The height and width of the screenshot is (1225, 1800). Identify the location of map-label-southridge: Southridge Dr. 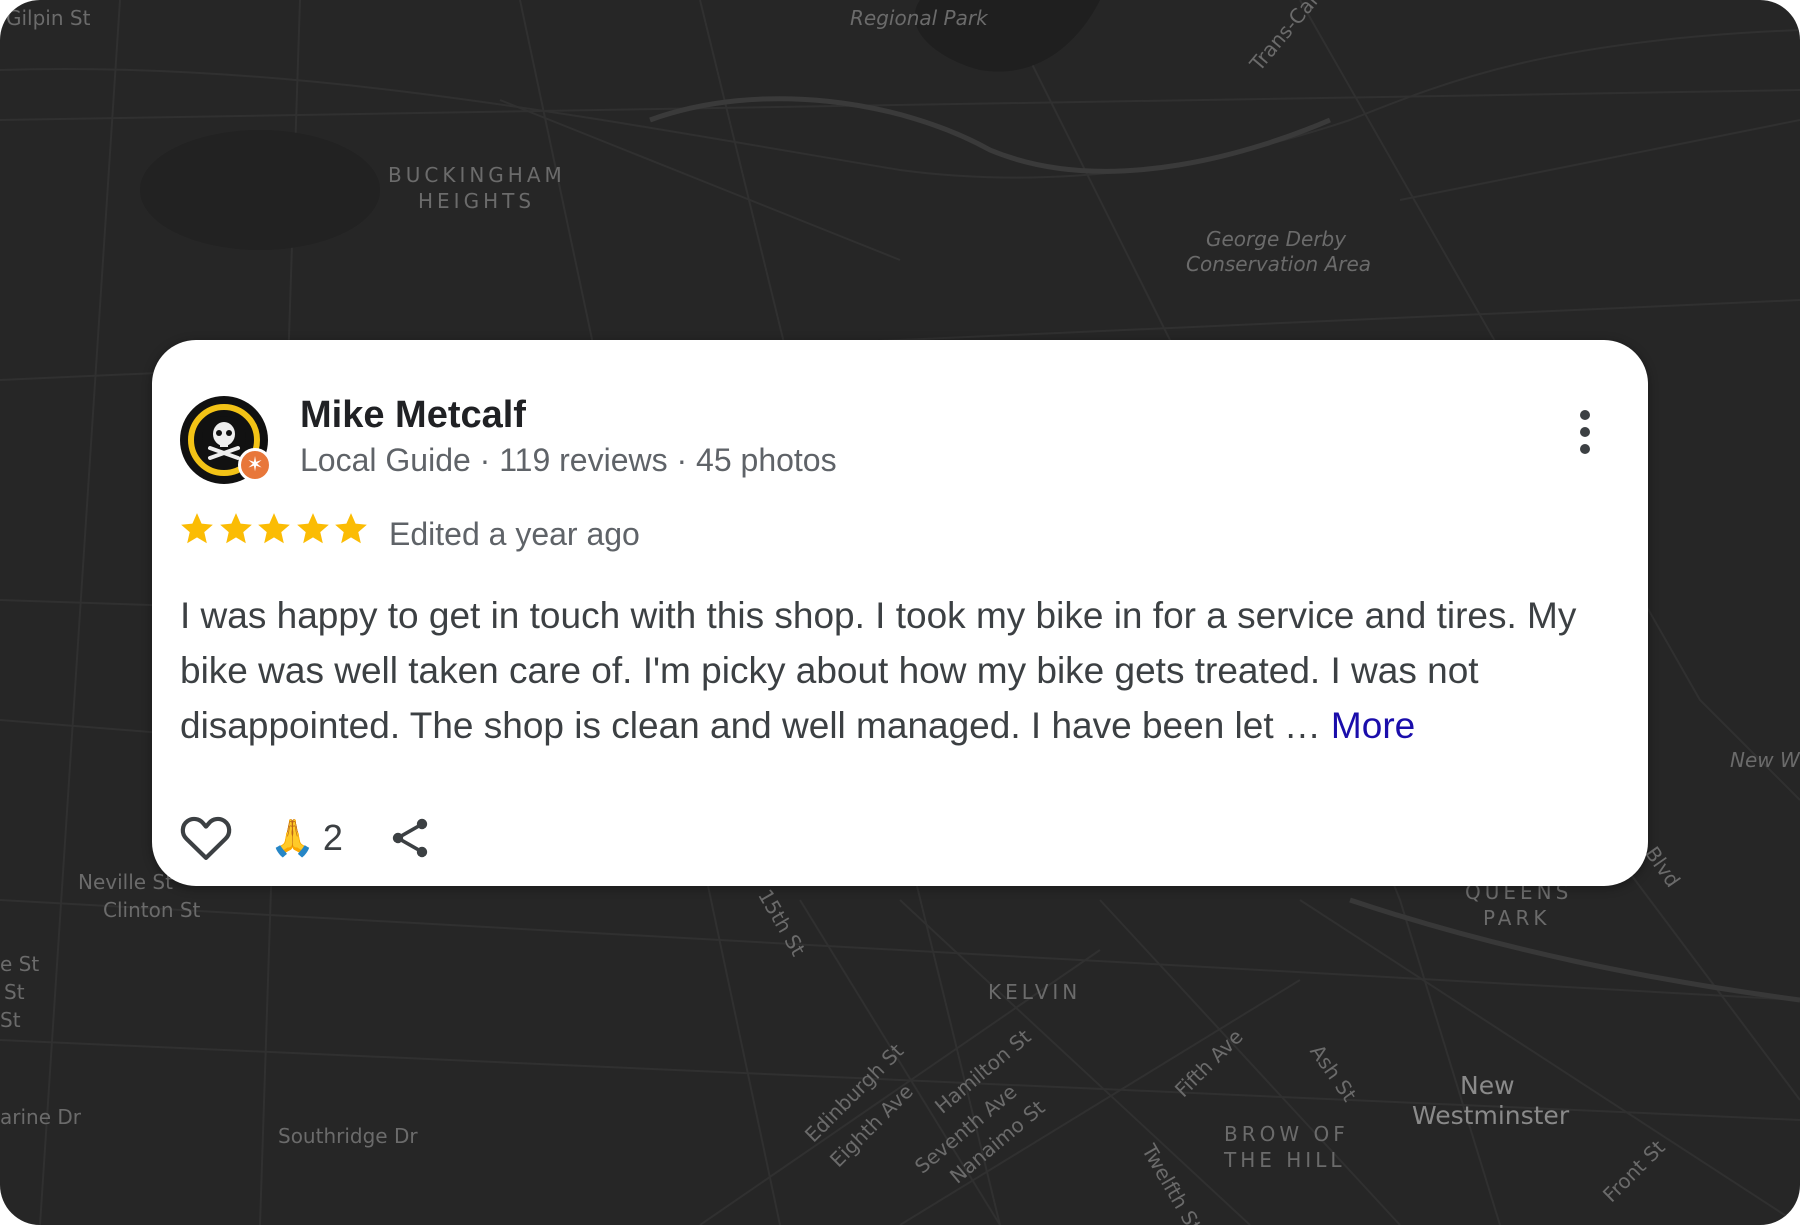
(348, 1136).